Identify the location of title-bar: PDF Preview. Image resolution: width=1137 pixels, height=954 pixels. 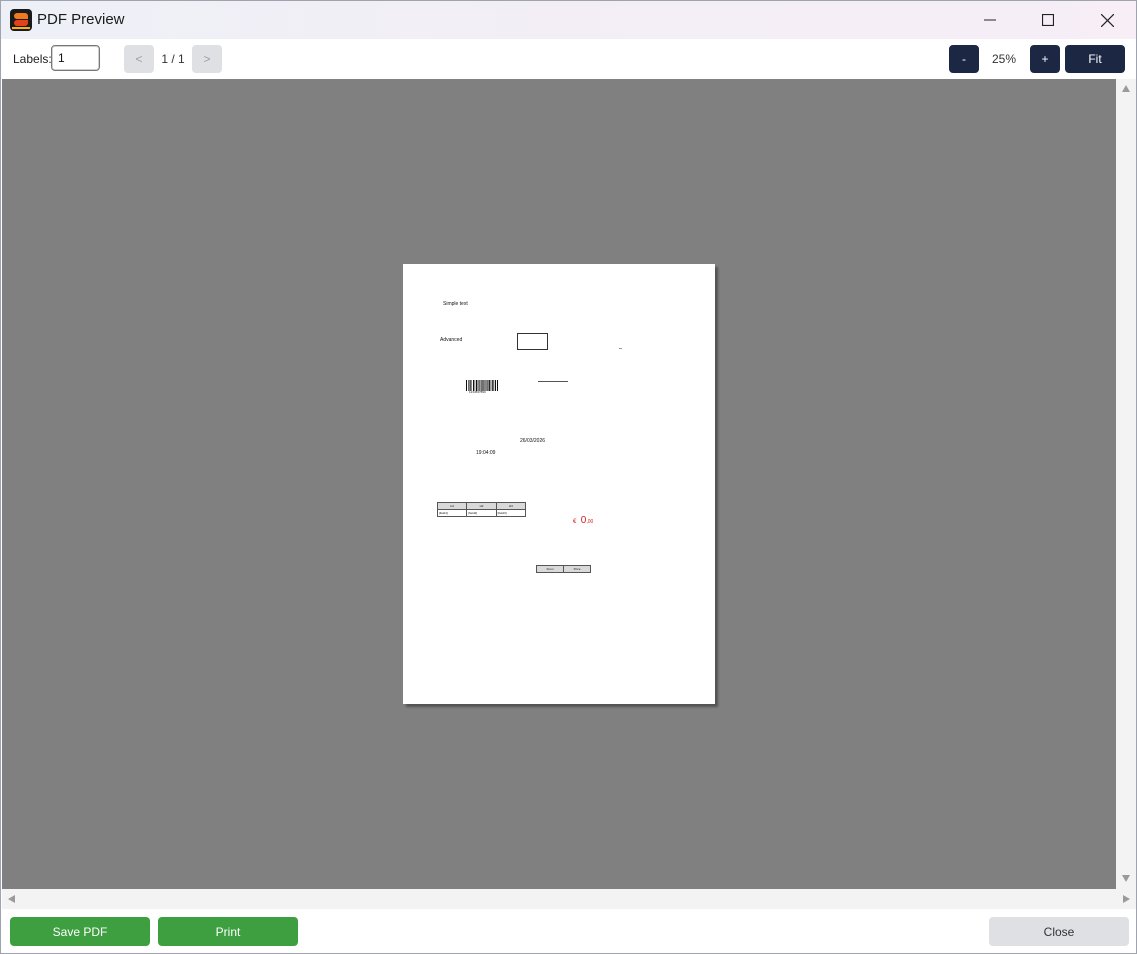
(568, 20).